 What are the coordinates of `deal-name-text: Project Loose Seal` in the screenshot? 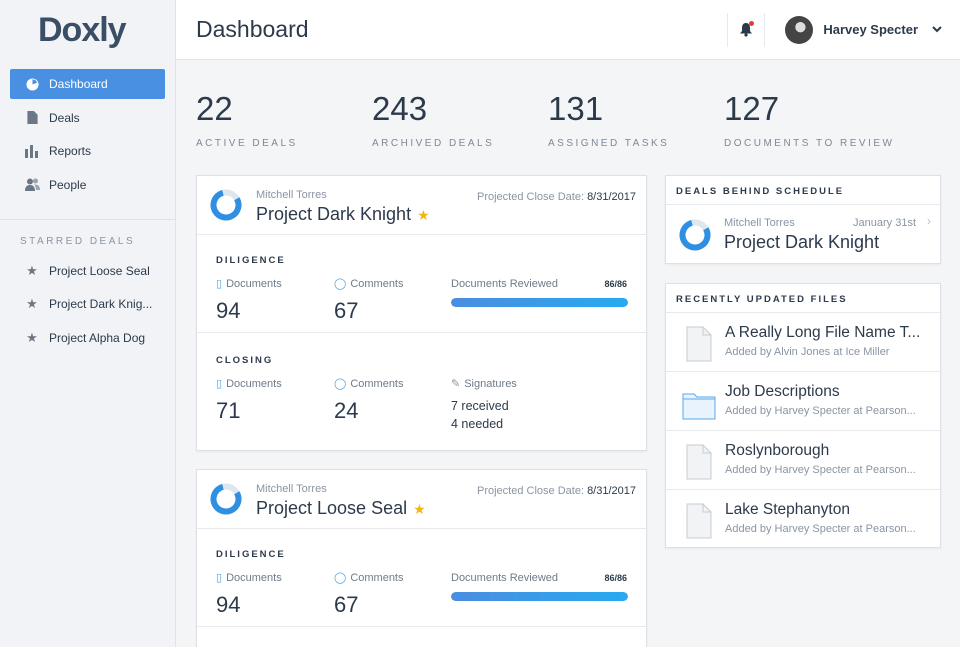 It's located at (332, 508).